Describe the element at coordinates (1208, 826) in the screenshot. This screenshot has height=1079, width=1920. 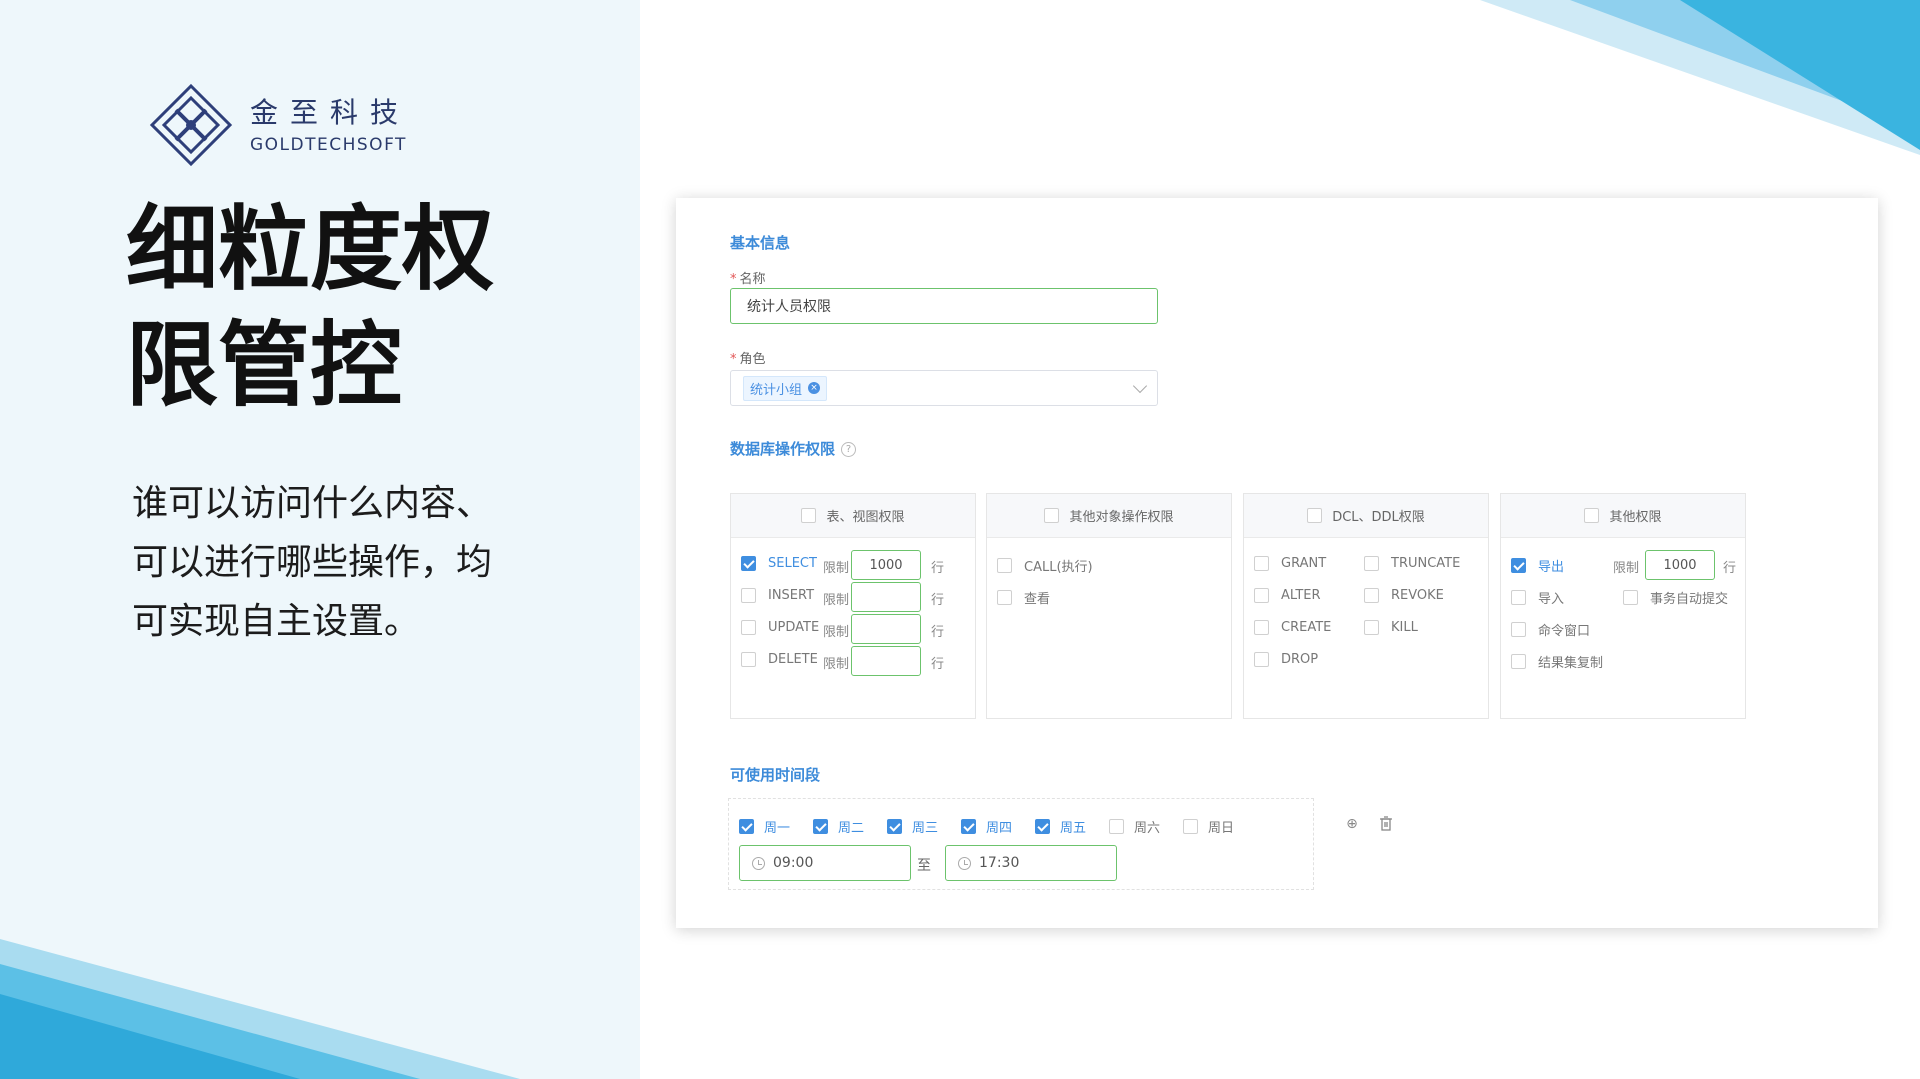
I see `day-sun: 周日` at that location.